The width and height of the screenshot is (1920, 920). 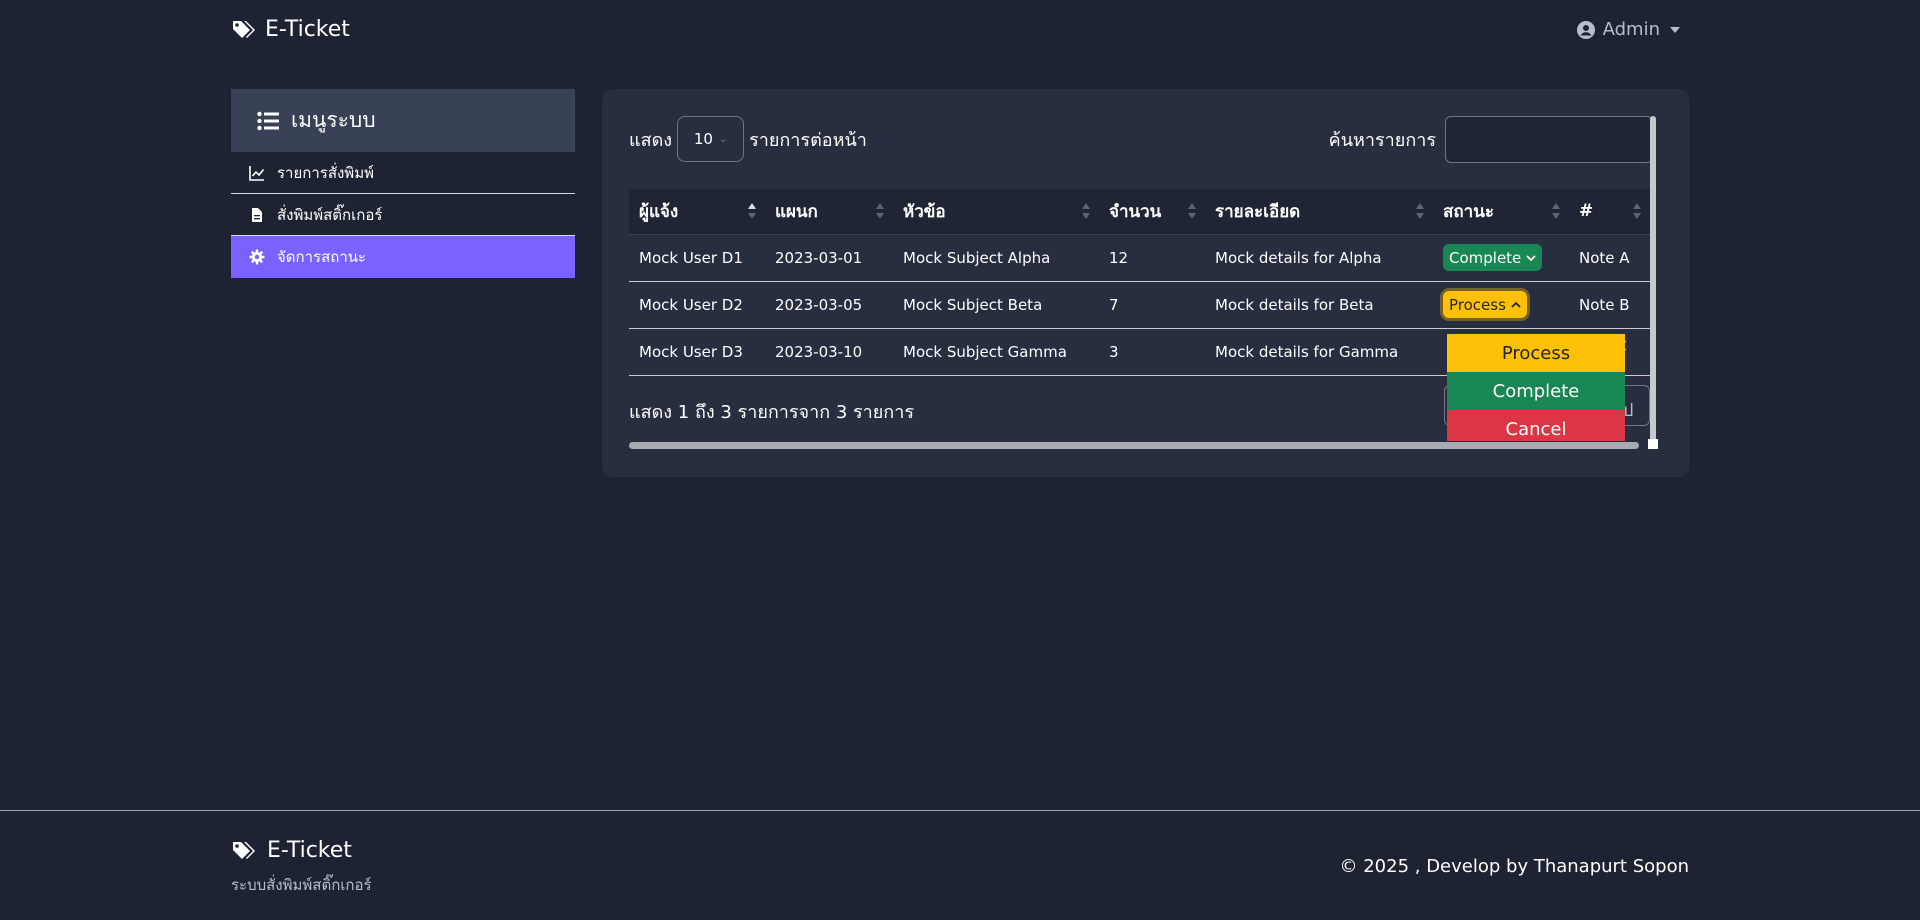 What do you see at coordinates (1653, 444) in the screenshot?
I see `scroll-corner` at bounding box center [1653, 444].